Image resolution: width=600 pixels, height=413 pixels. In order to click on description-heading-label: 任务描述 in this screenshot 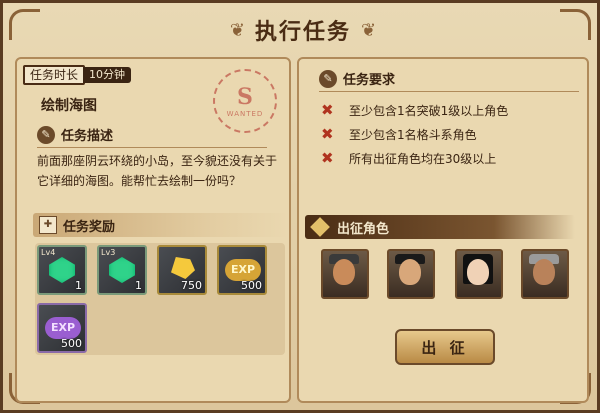, I will do `click(87, 136)`.